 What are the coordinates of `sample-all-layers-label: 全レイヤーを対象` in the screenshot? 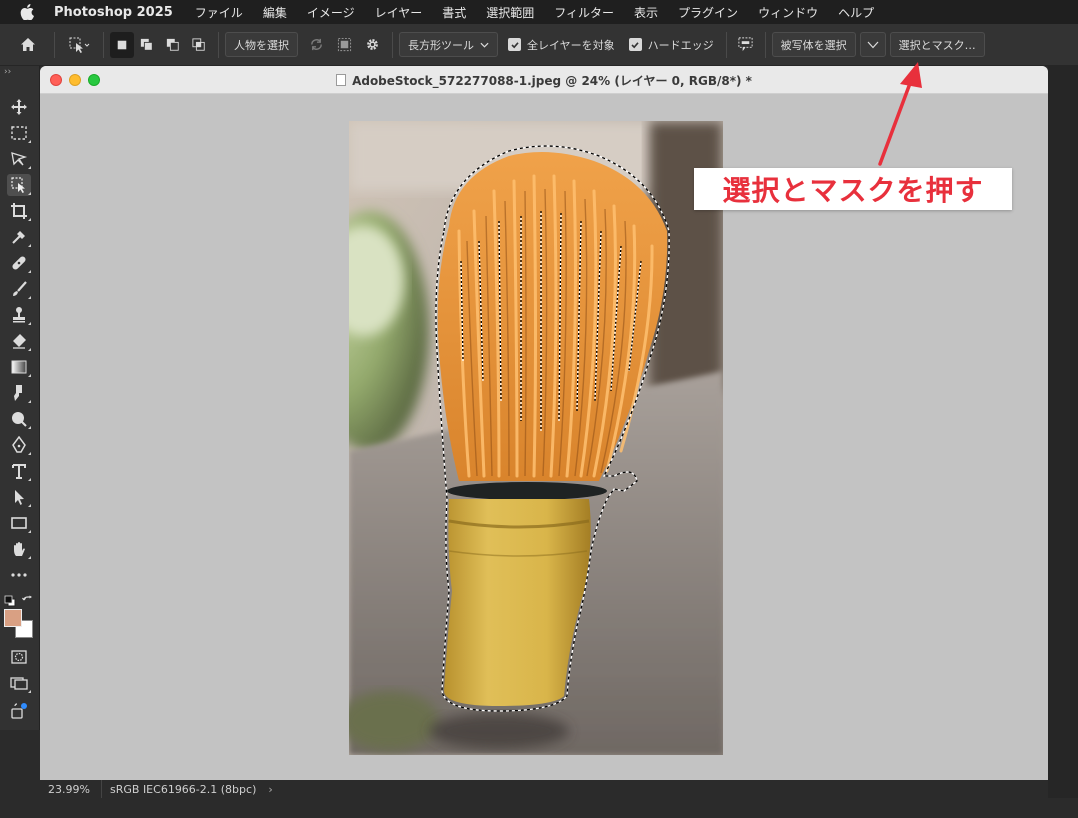 It's located at (571, 45).